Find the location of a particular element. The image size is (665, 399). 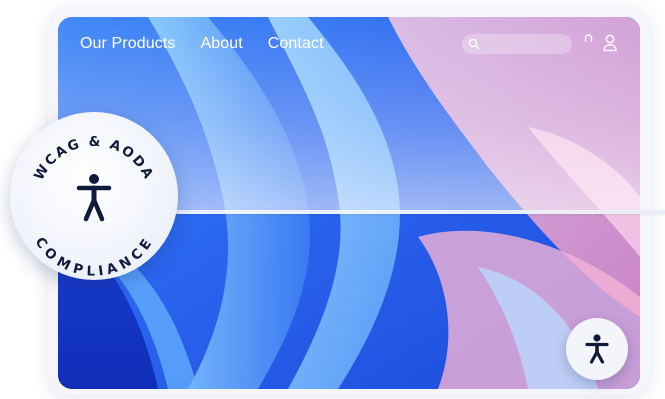

nav-about: About is located at coordinates (221, 44).